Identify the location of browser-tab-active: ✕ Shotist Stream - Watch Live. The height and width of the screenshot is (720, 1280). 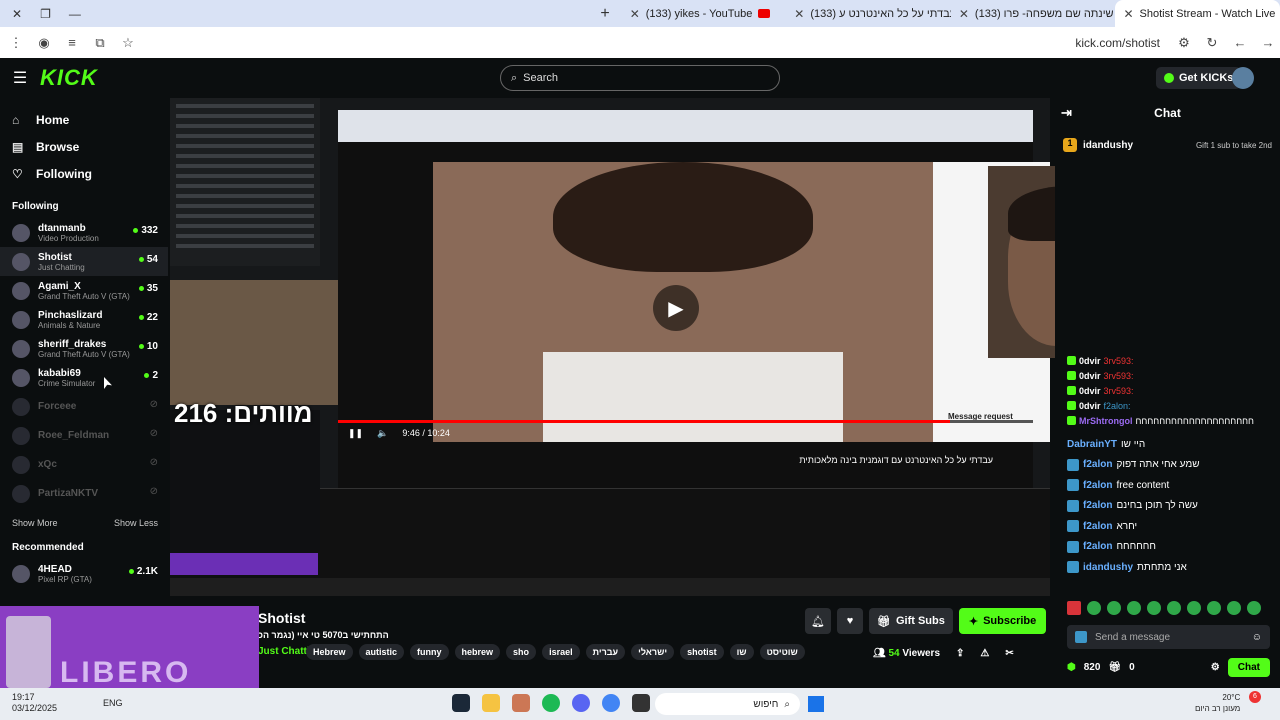
(1197, 13).